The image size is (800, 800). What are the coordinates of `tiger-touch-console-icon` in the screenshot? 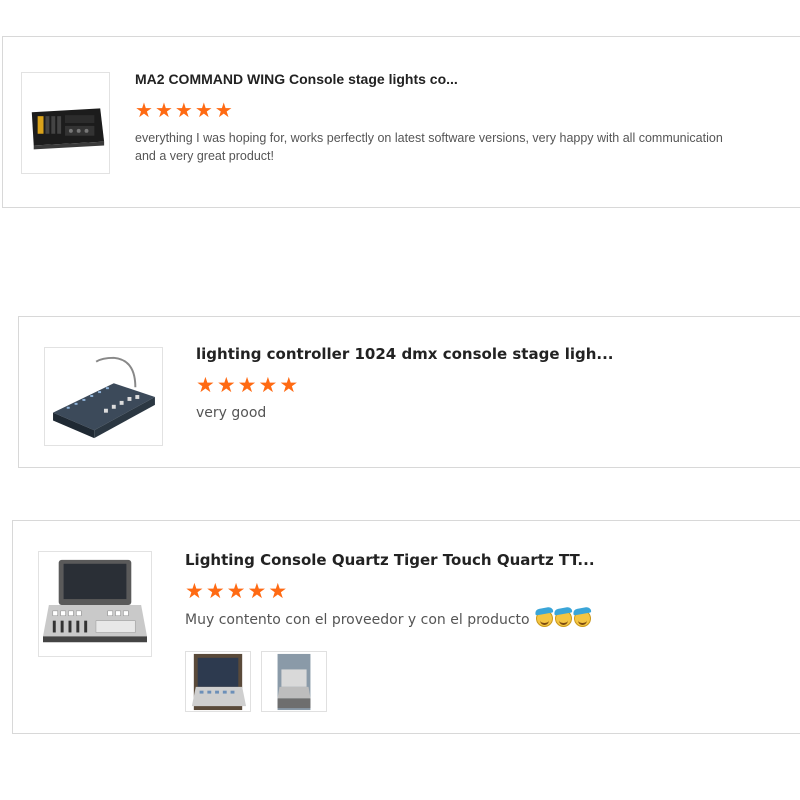 It's located at (95, 604).